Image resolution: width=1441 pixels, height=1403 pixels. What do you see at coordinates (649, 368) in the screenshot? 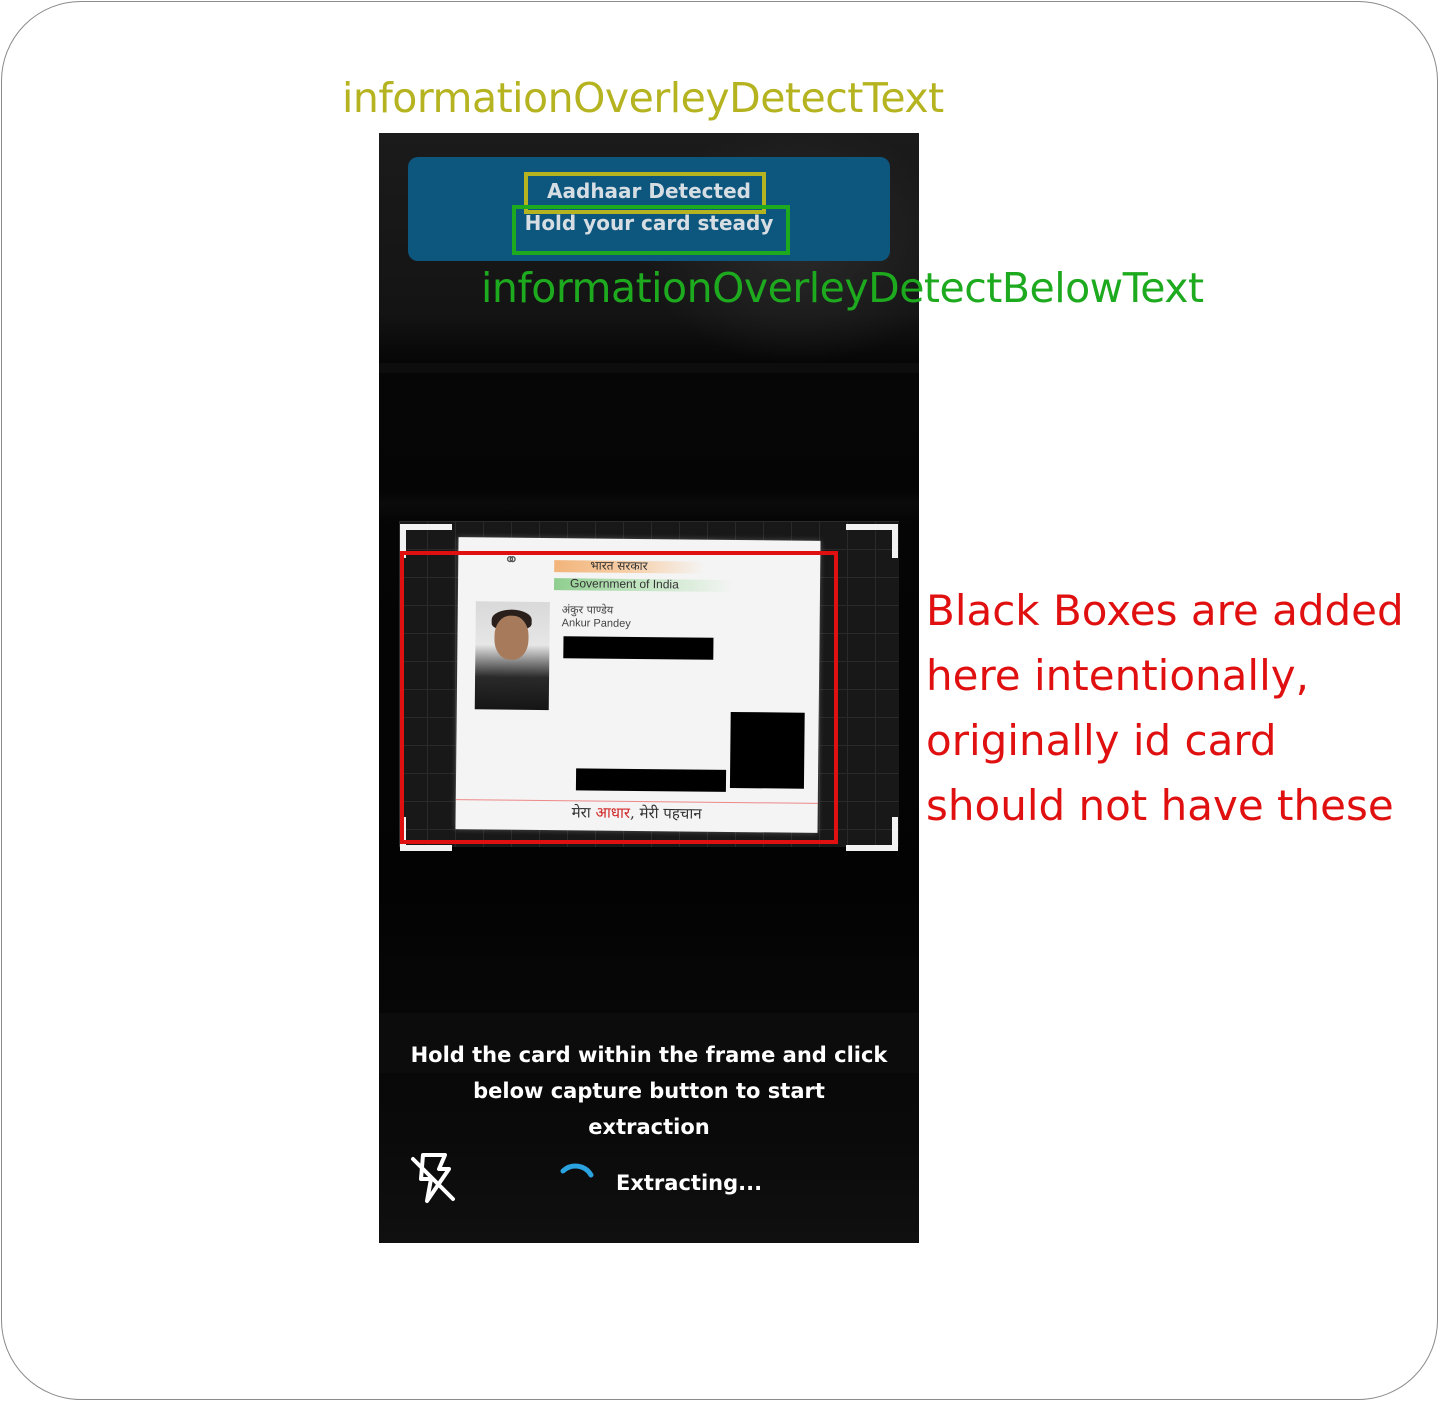
I see `background-streak` at bounding box center [649, 368].